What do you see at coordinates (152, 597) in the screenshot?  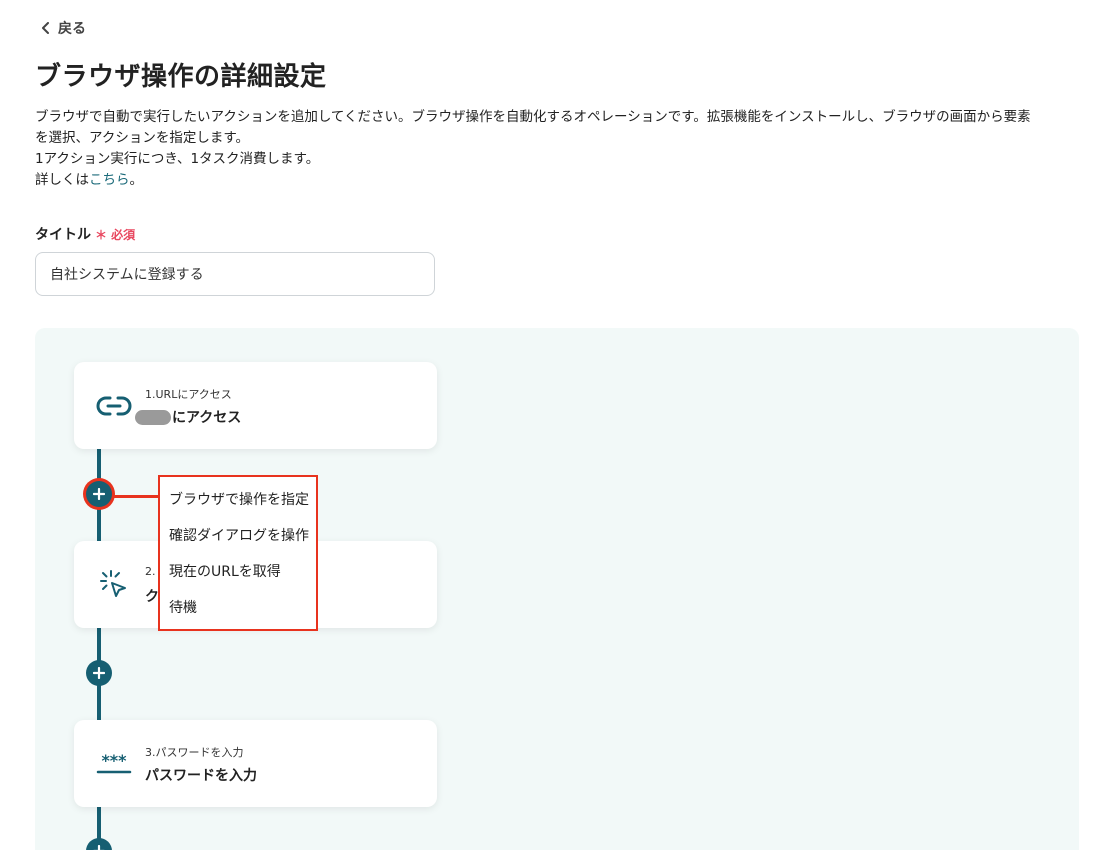 I see `step-title: ク` at bounding box center [152, 597].